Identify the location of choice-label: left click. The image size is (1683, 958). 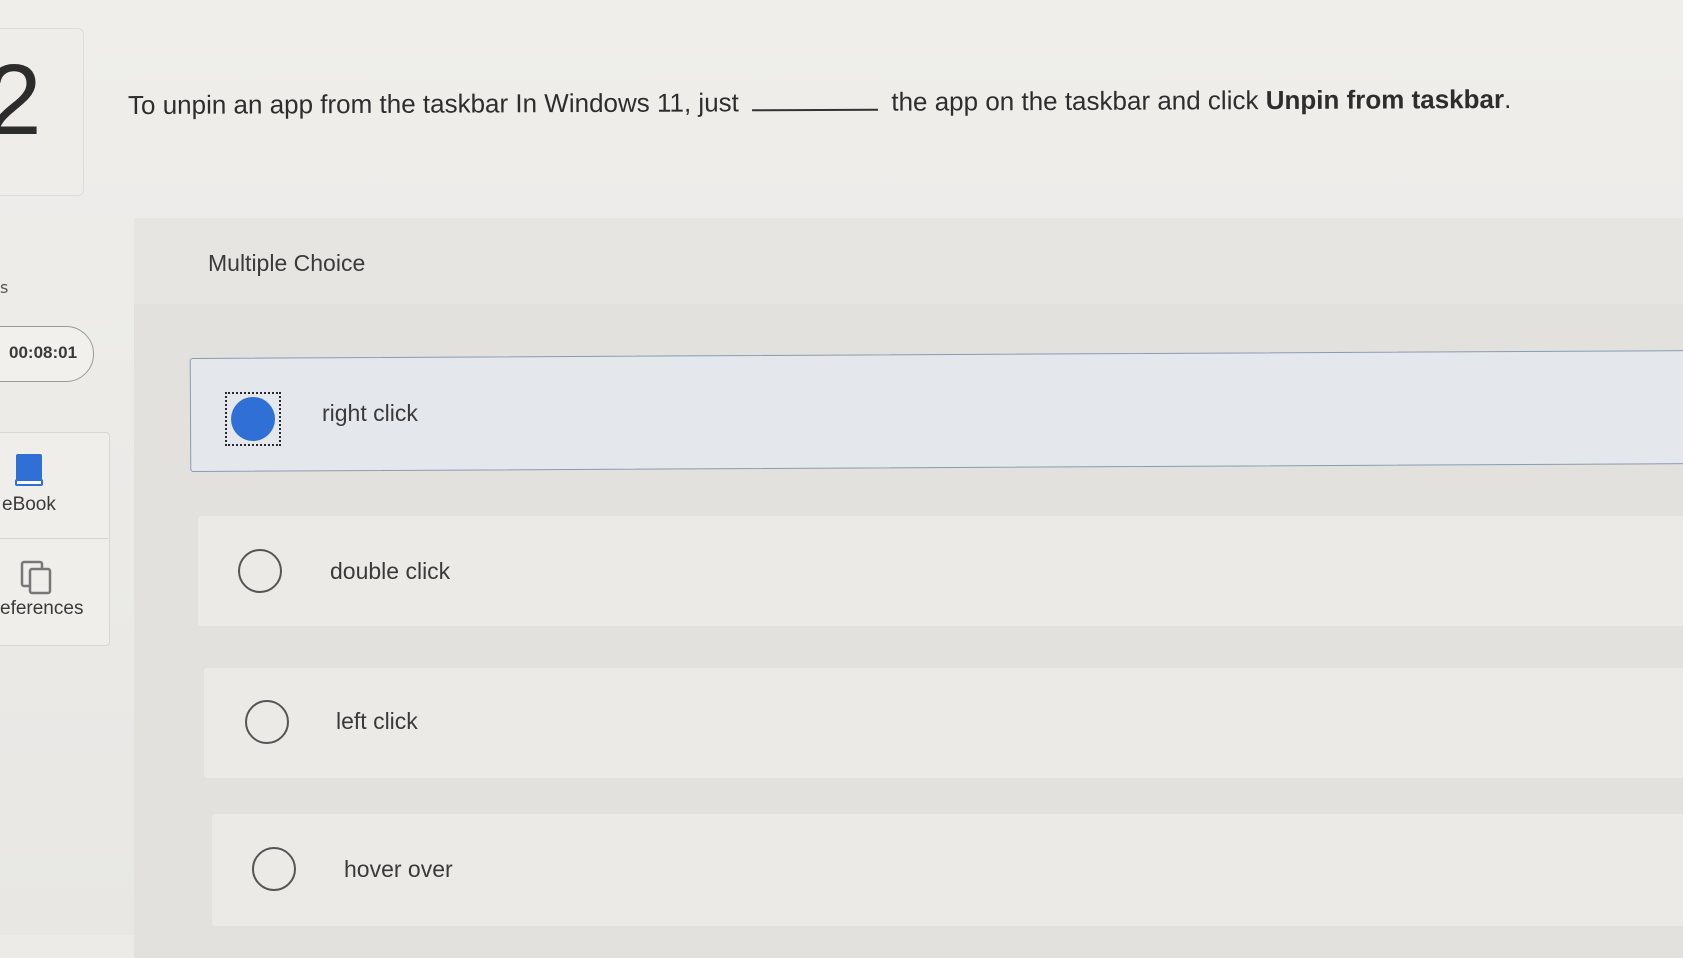
(377, 721).